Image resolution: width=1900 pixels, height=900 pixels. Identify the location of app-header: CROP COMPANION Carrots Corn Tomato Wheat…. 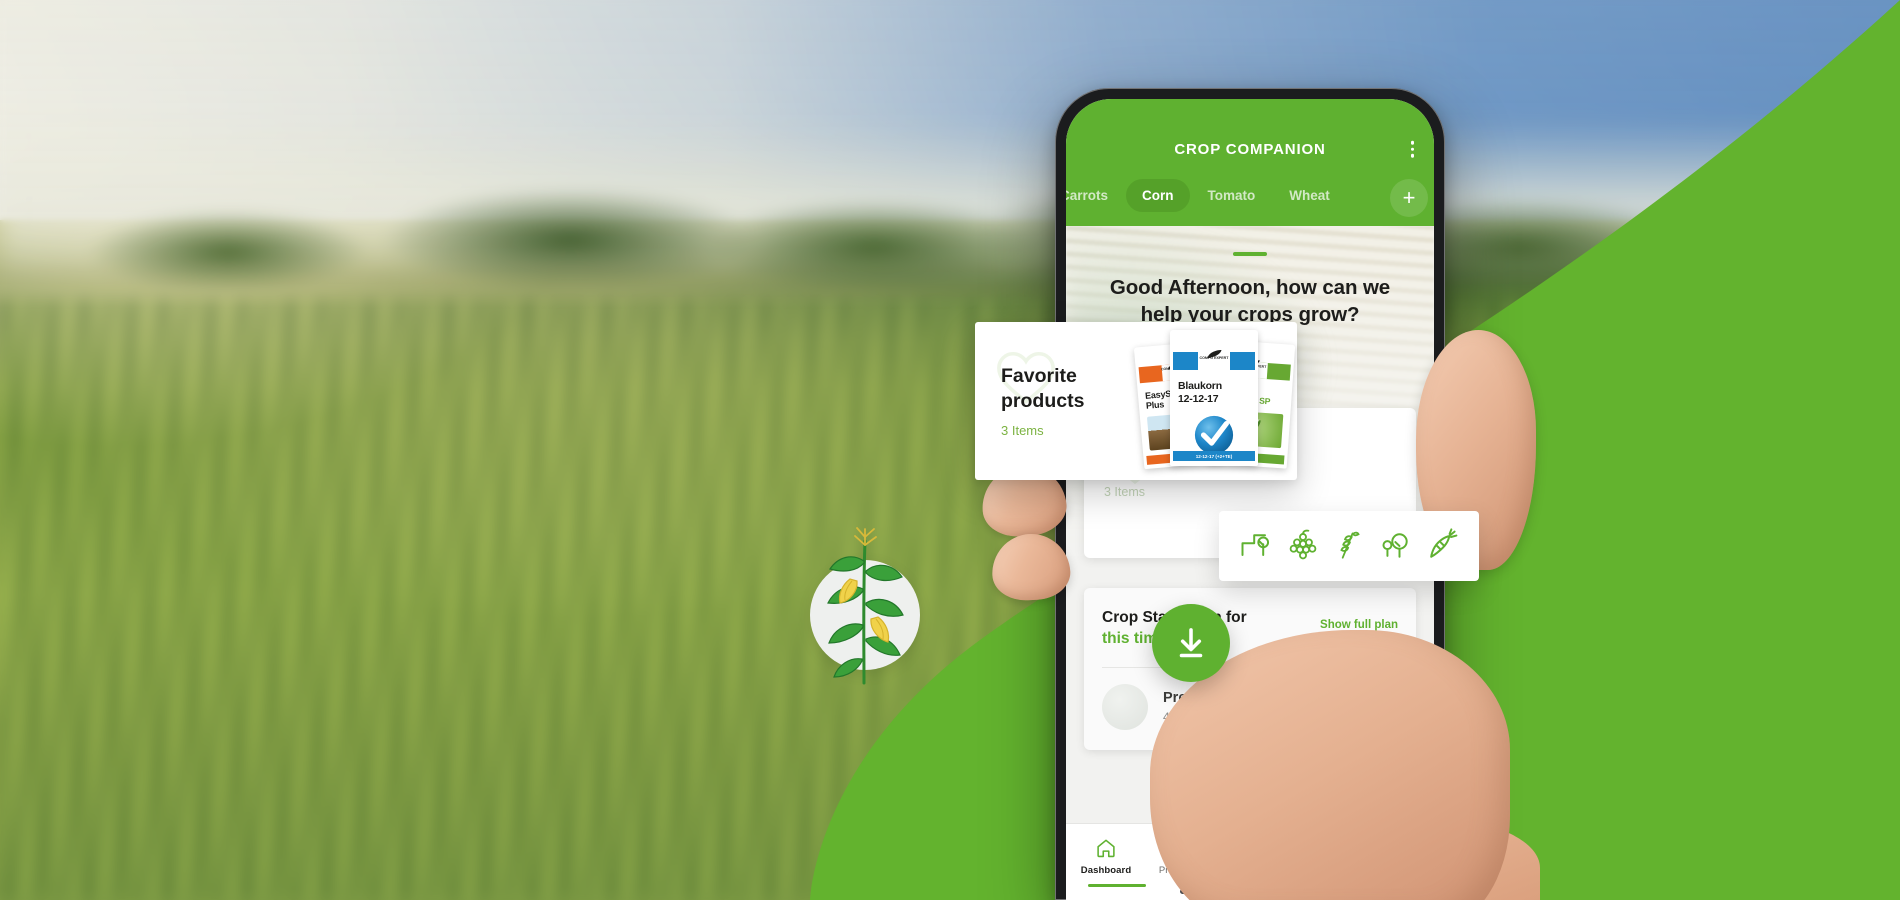
(1250, 162).